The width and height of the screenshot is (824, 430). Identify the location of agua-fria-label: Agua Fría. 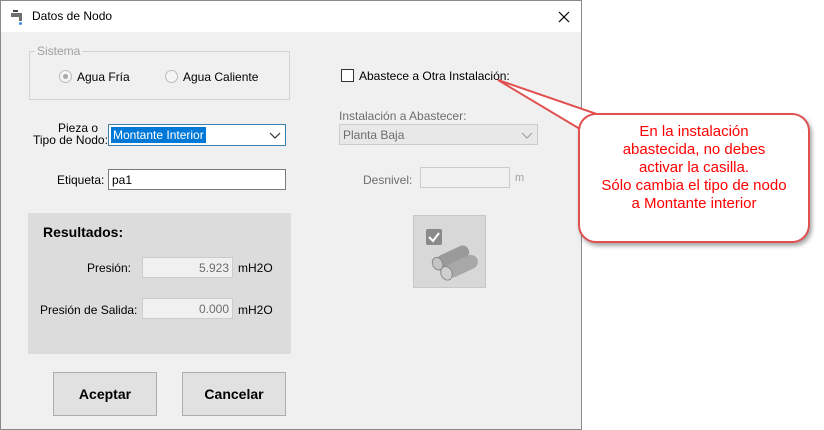
(103, 77).